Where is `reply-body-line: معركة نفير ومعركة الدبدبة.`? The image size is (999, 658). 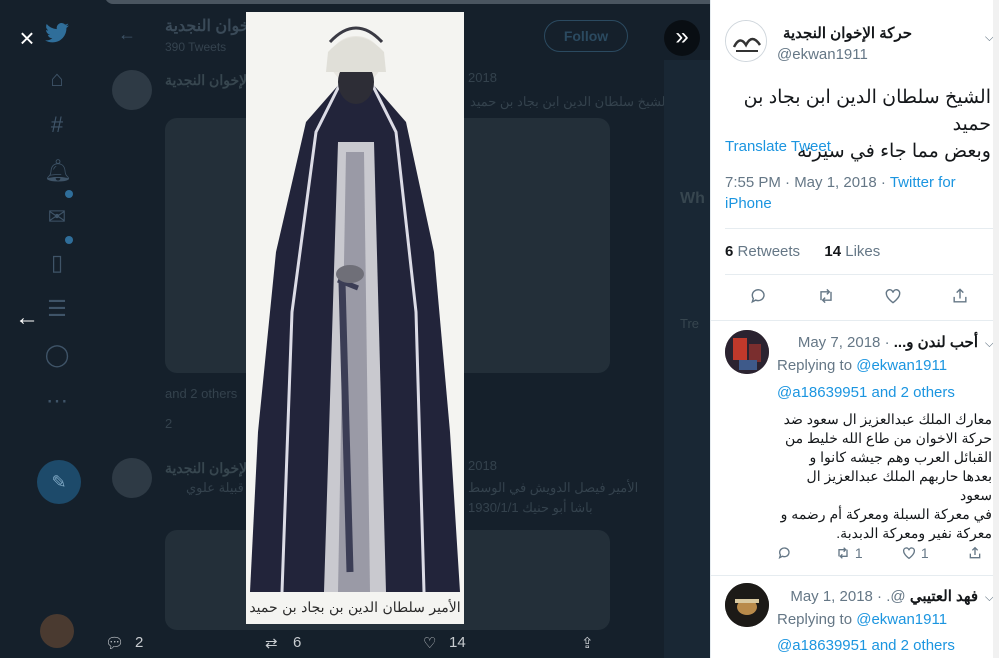
reply-body-line: معركة نفير ومعركة الدبدبة. is located at coordinates (914, 533).